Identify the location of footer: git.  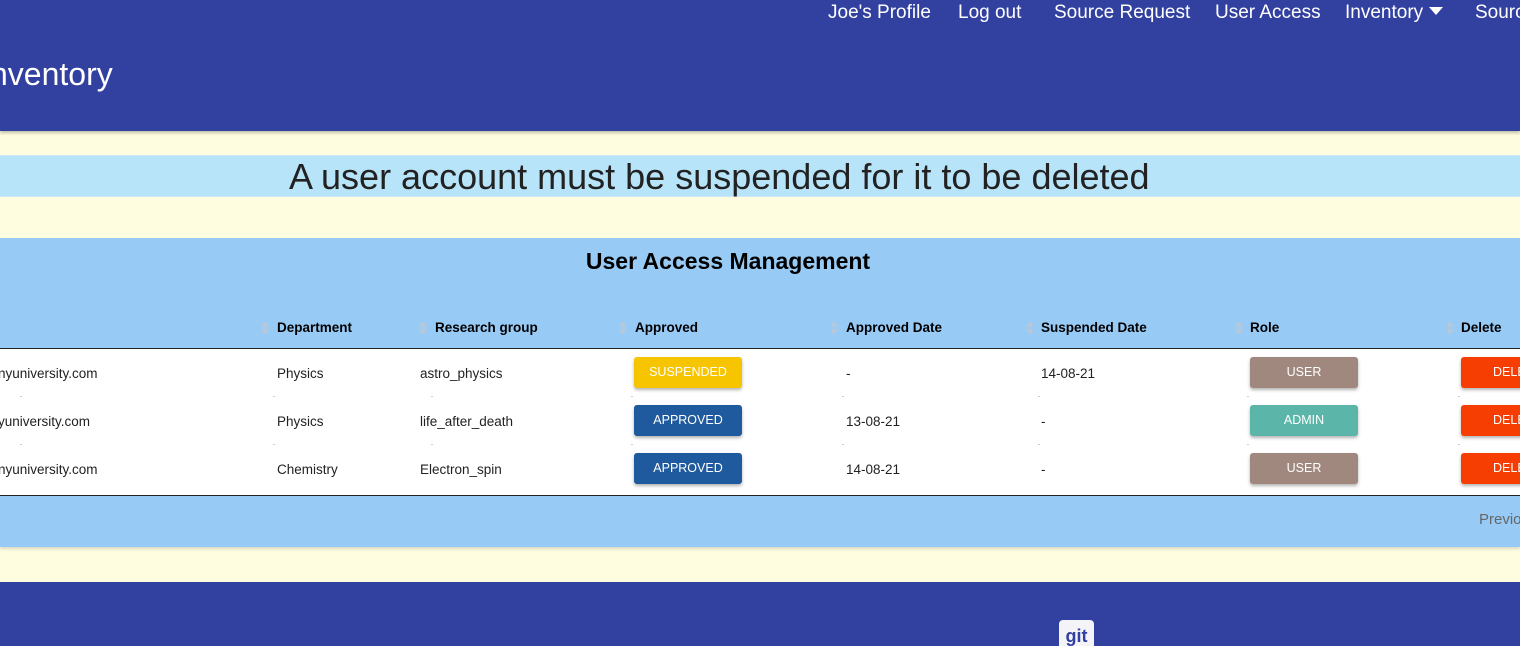
(760, 614).